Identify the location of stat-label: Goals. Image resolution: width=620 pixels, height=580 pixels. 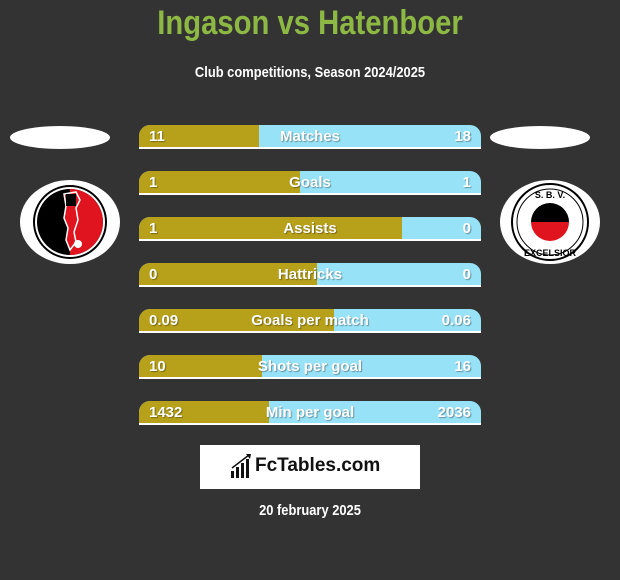
(310, 182).